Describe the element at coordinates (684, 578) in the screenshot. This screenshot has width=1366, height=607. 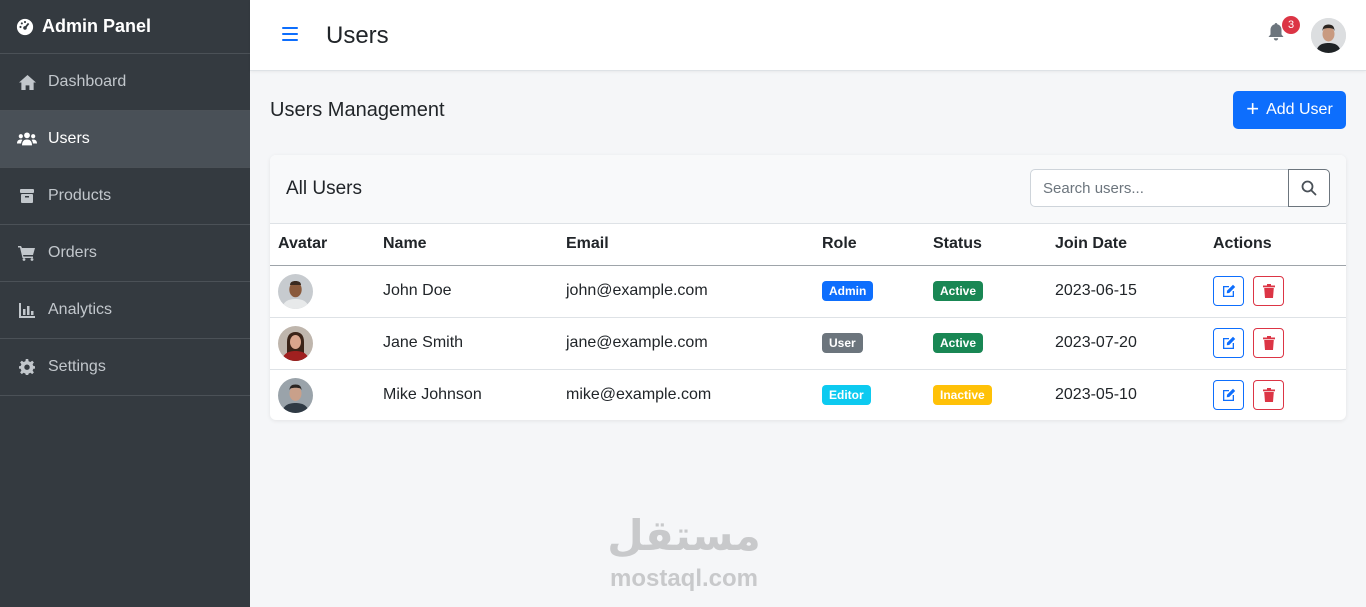
I see `watermark-latin: mostaql.com` at that location.